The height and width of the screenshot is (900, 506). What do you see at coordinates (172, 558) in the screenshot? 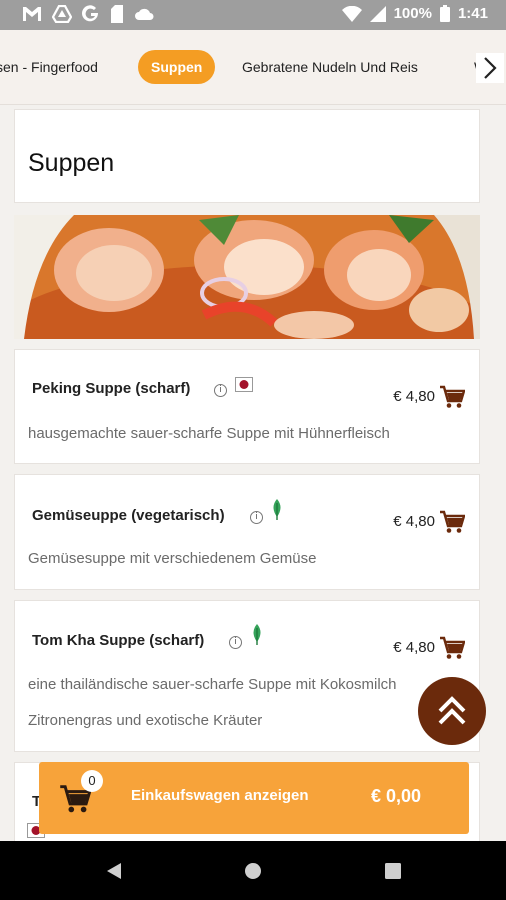
I see `item-description: Gemüsesuppe mit verschiedenem Gemüse` at bounding box center [172, 558].